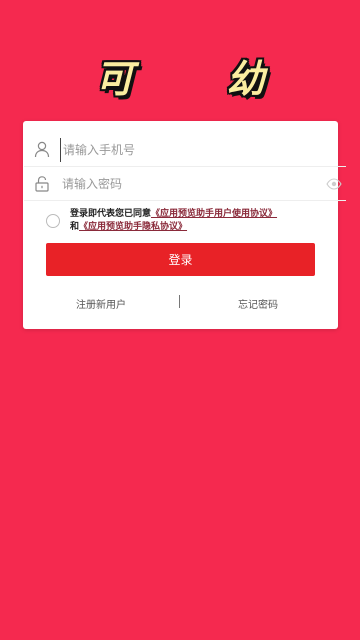 This screenshot has width=360, height=640. I want to click on user-agreement-link: 《应用预览助手用户使用协议》, so click(214, 214).